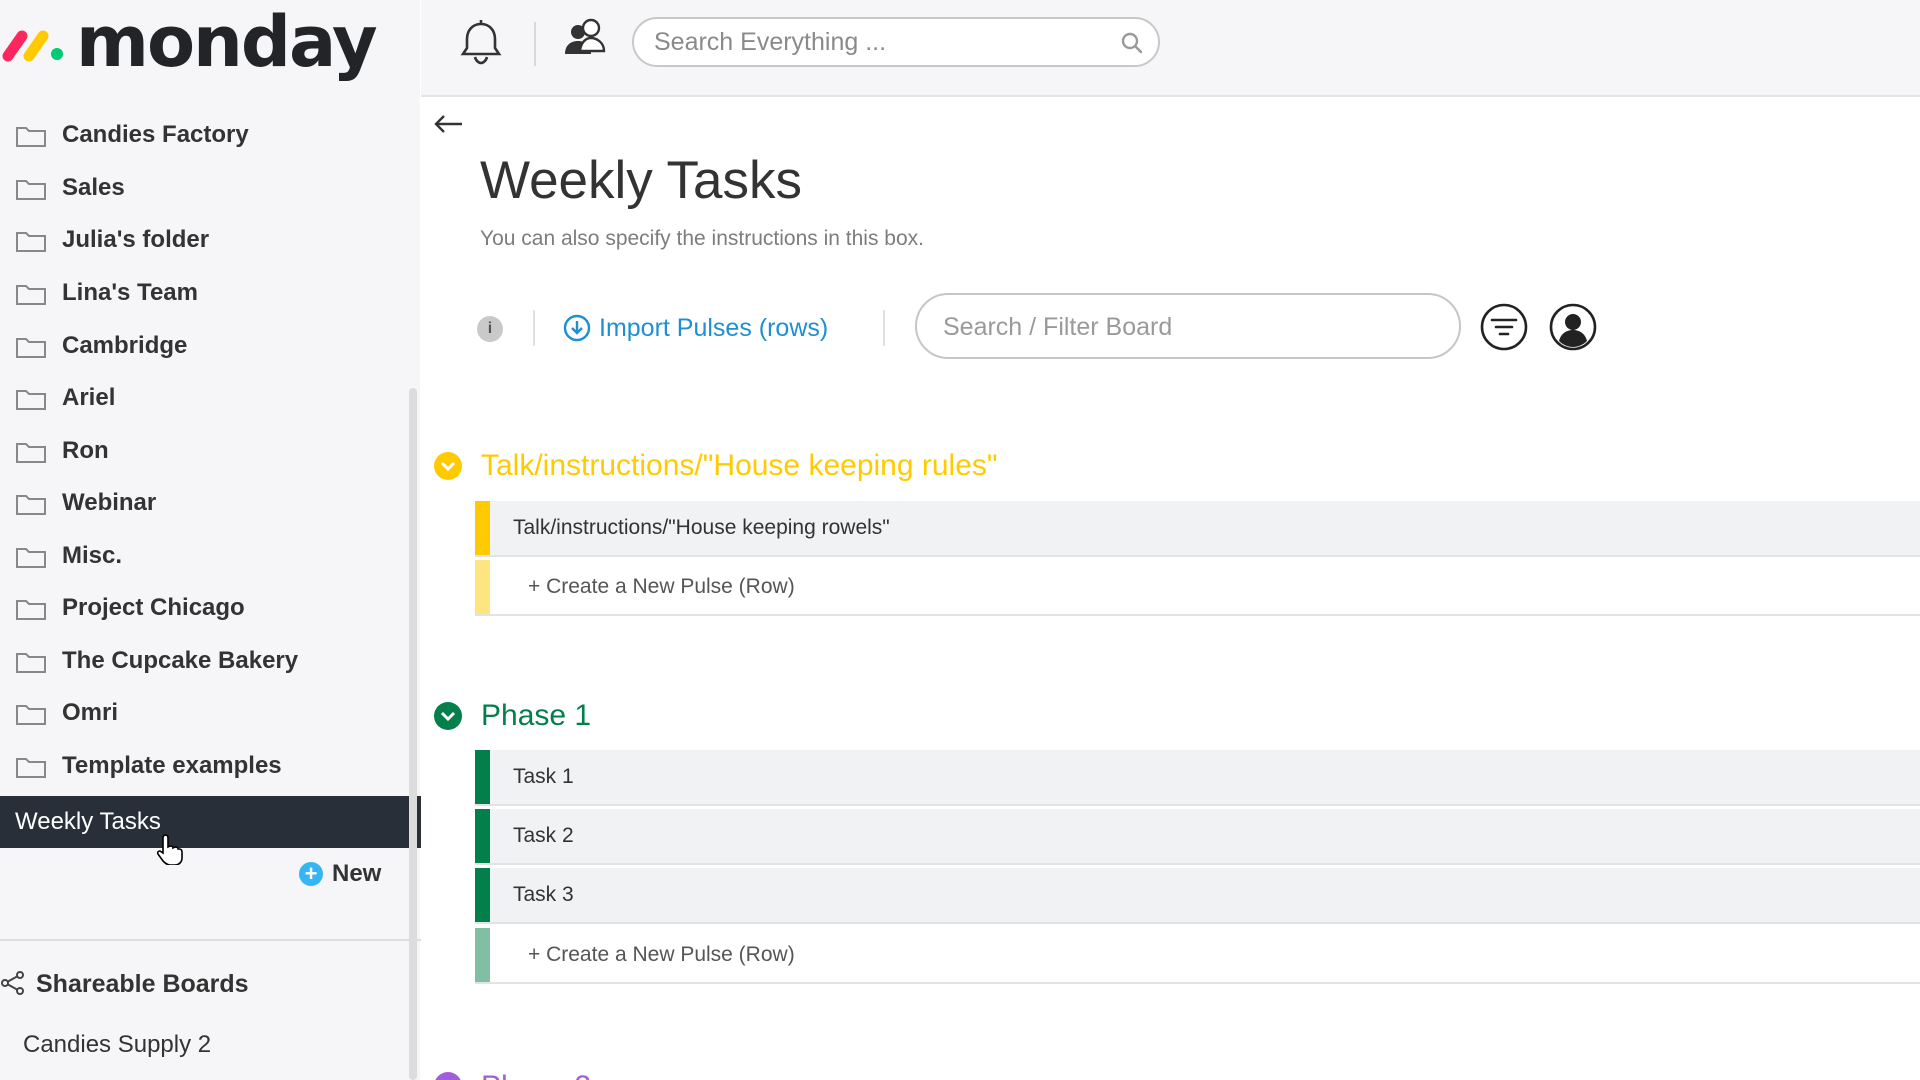 The width and height of the screenshot is (1920, 1080). I want to click on sidebar-folder-candies-factory: Candies Factory, so click(205, 135).